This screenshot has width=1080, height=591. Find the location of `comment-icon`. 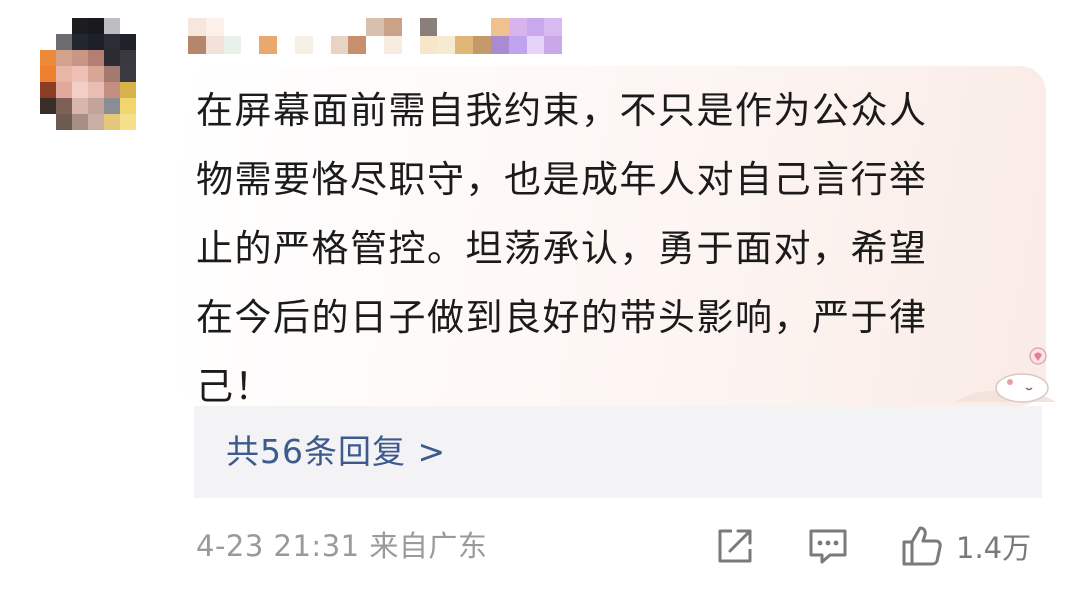

comment-icon is located at coordinates (828, 546).